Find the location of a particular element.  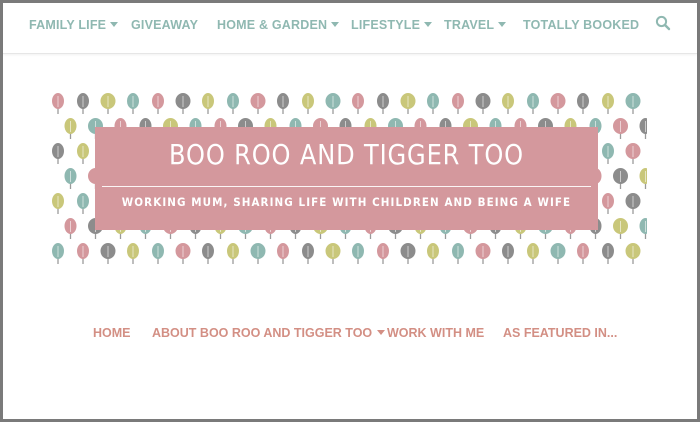

nav-item-giveaway: GIVEAWAY is located at coordinates (164, 25).